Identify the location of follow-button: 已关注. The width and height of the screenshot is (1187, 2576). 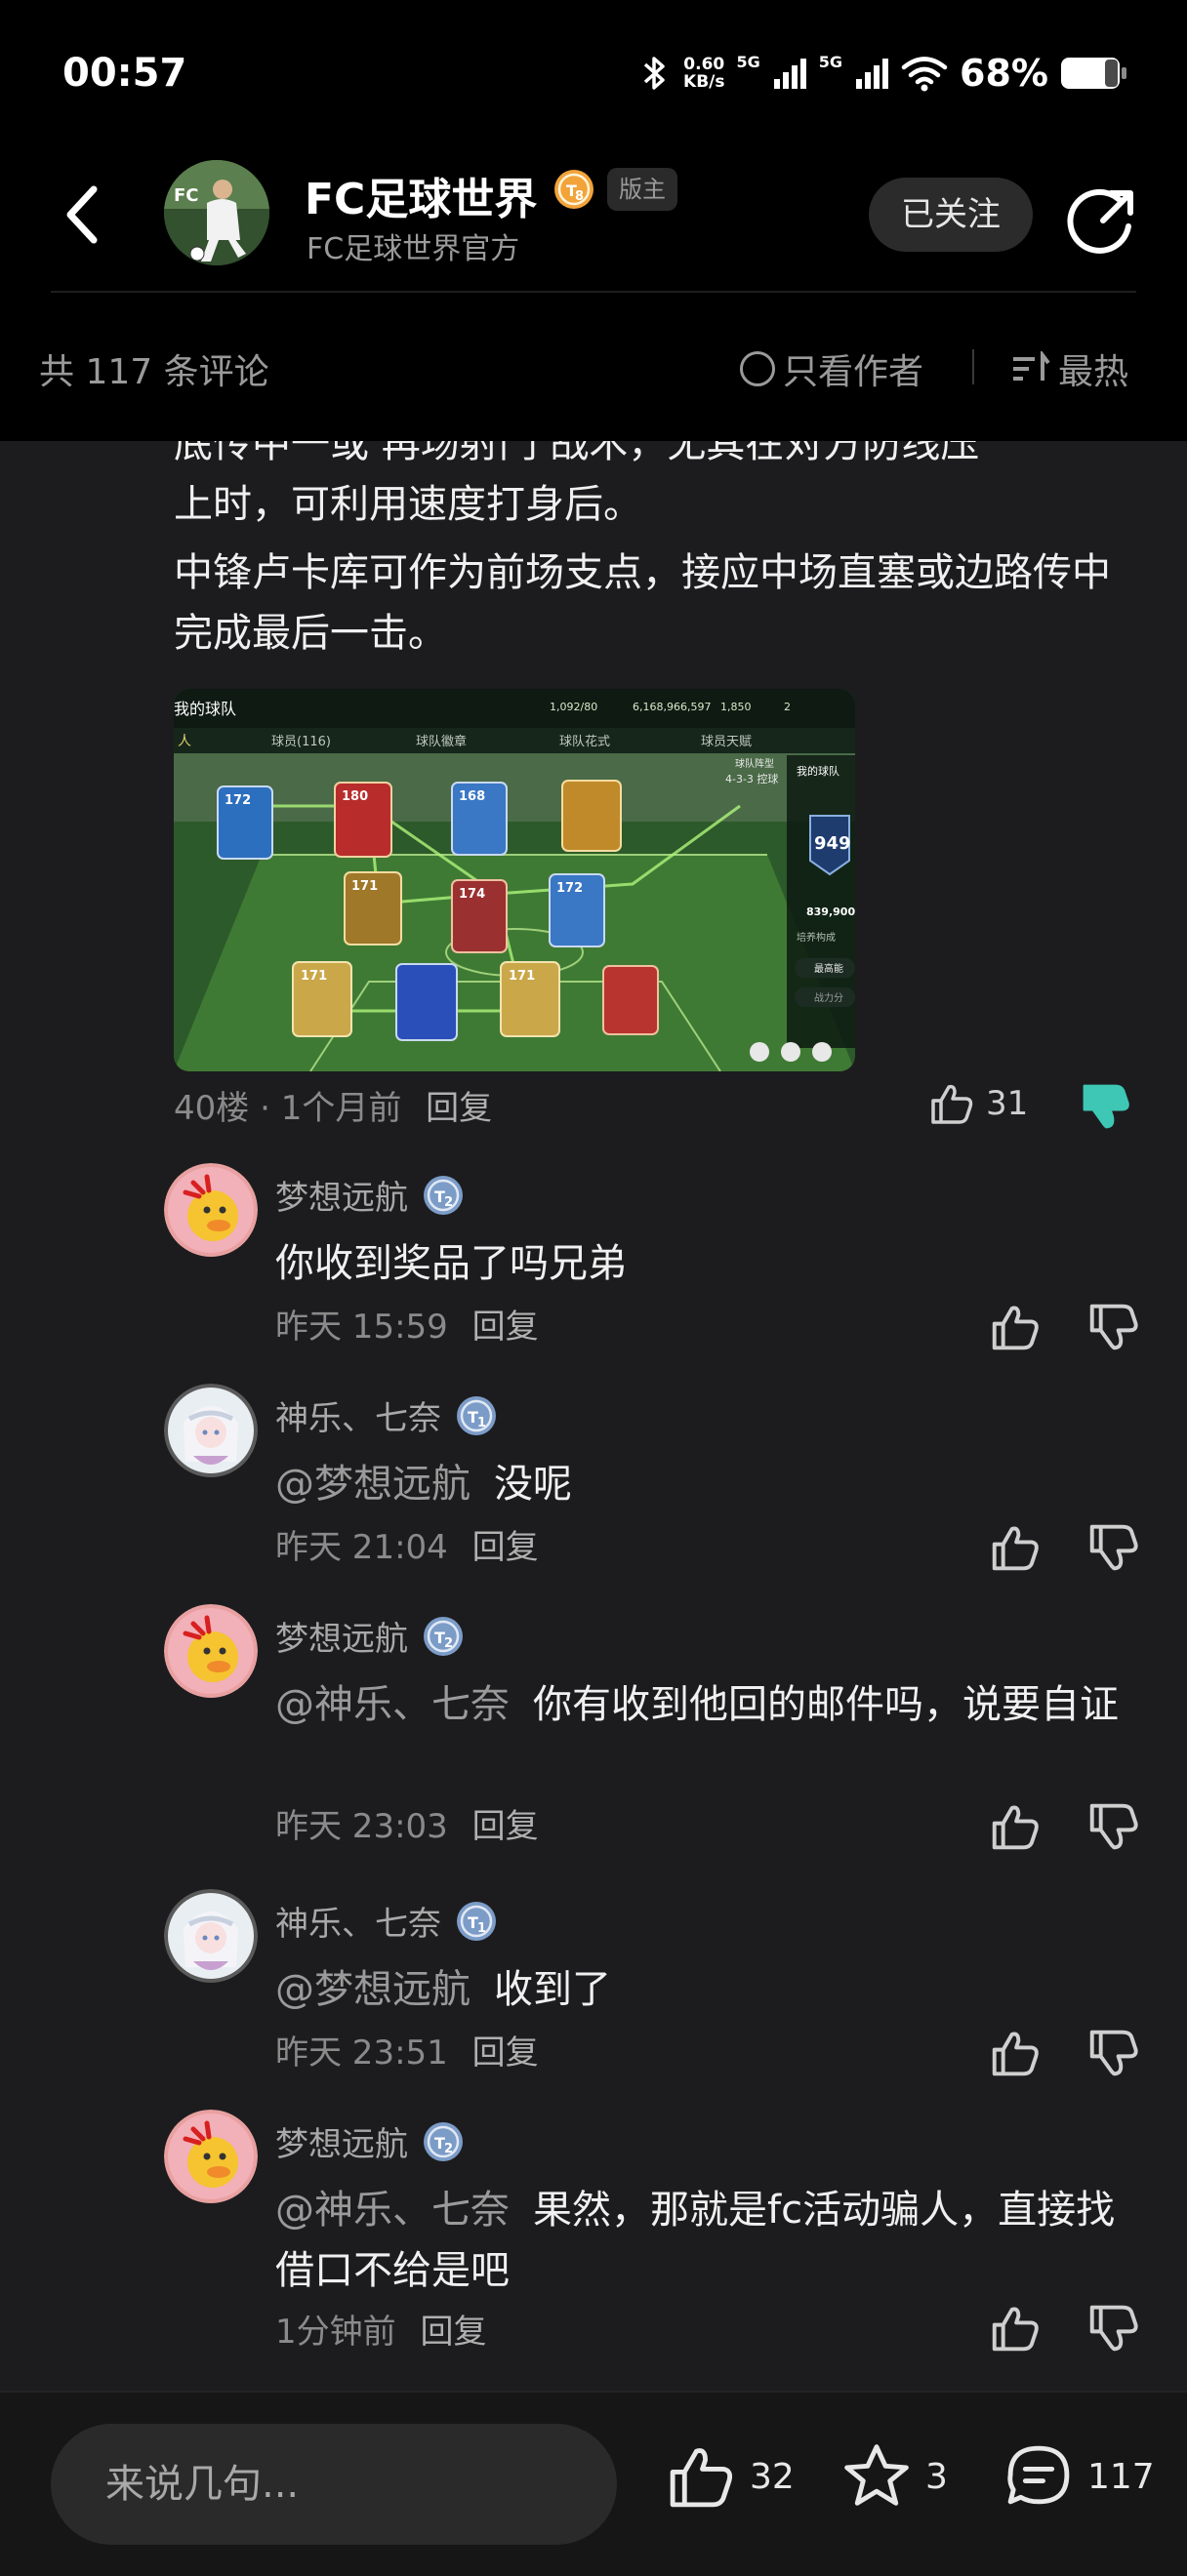
(951, 215).